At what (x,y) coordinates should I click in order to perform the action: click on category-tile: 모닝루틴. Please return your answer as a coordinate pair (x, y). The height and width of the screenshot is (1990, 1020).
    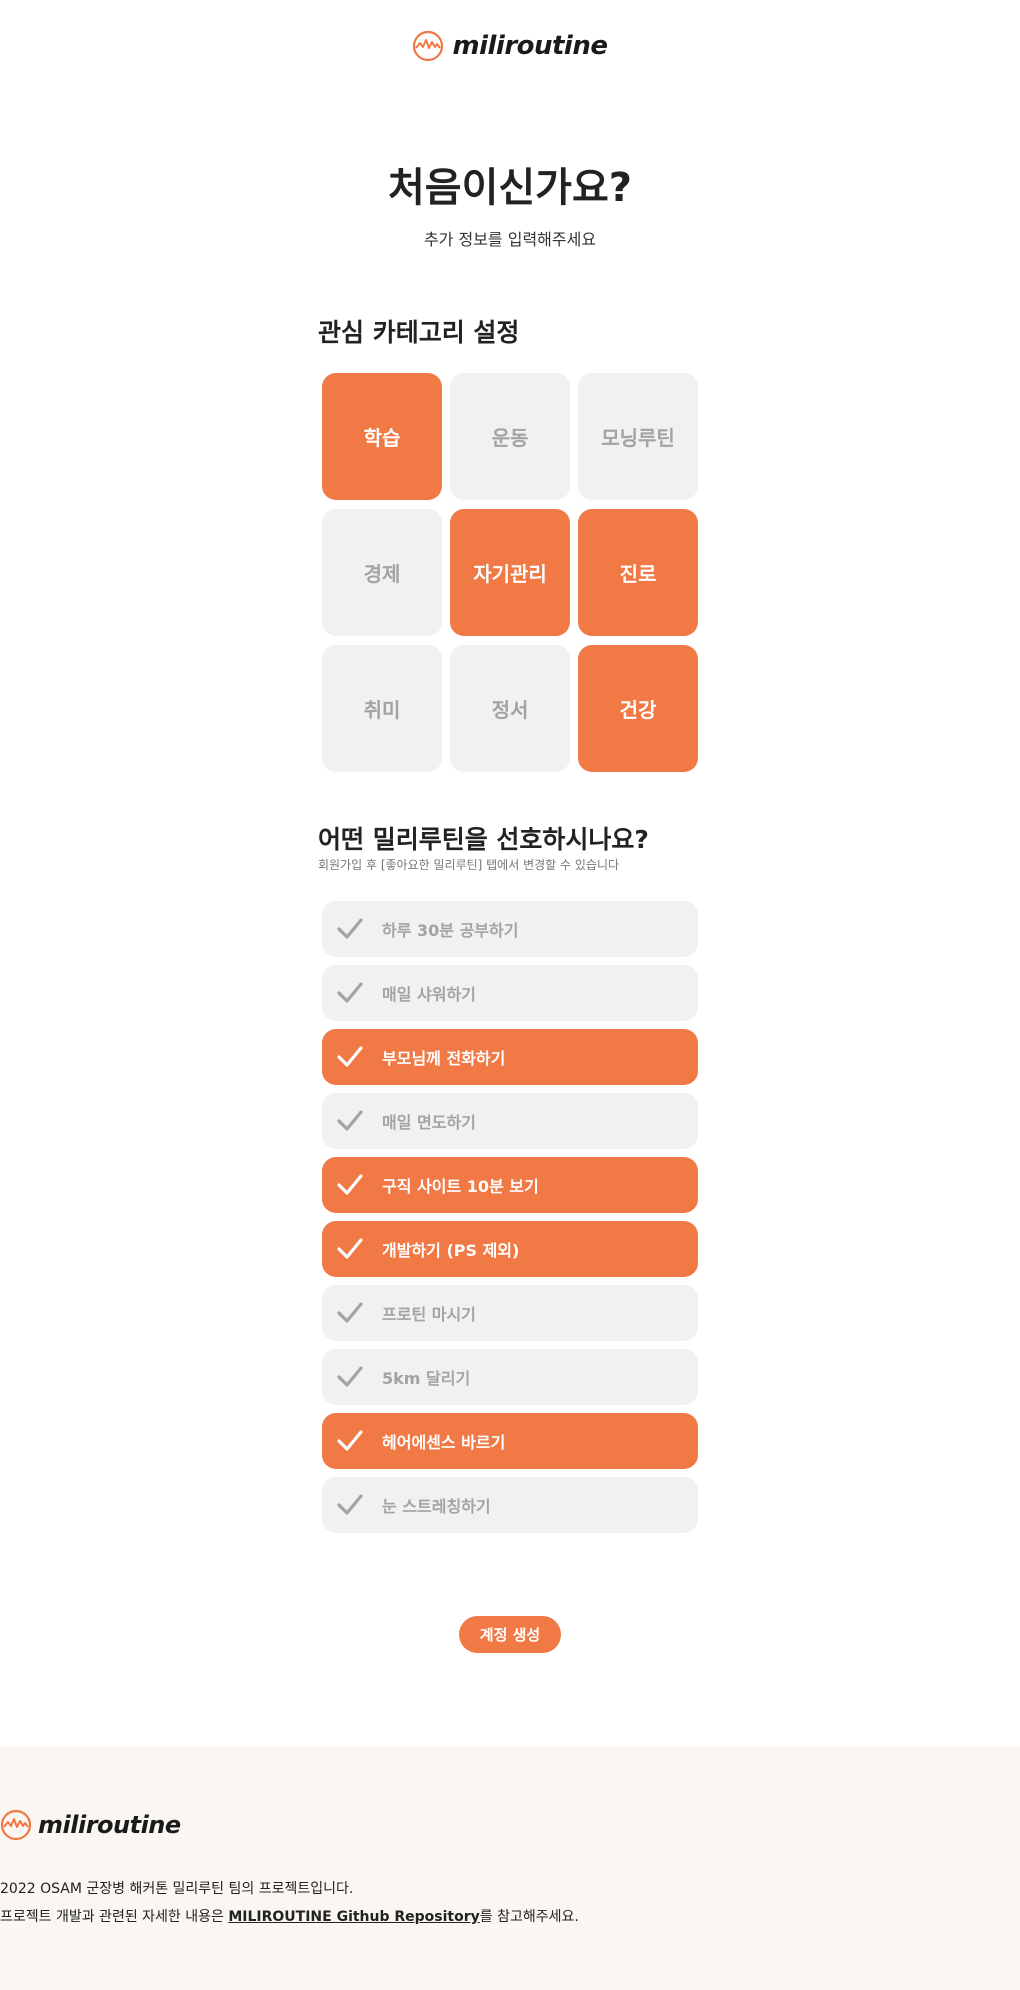
    Looking at the image, I should click on (638, 436).